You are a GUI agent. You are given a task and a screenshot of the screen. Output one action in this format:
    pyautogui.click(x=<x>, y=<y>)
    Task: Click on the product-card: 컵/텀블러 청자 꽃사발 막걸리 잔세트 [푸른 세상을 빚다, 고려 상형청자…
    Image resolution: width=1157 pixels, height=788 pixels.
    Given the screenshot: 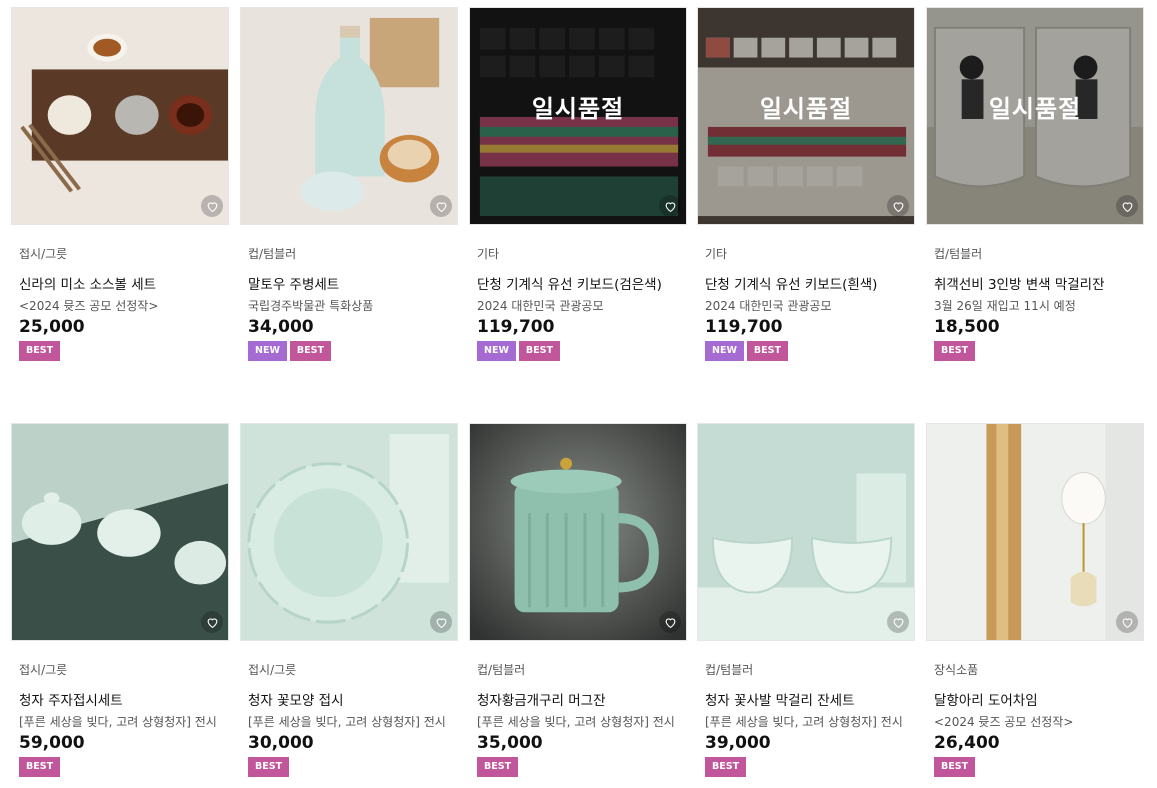 What is the action you would take?
    pyautogui.click(x=806, y=600)
    